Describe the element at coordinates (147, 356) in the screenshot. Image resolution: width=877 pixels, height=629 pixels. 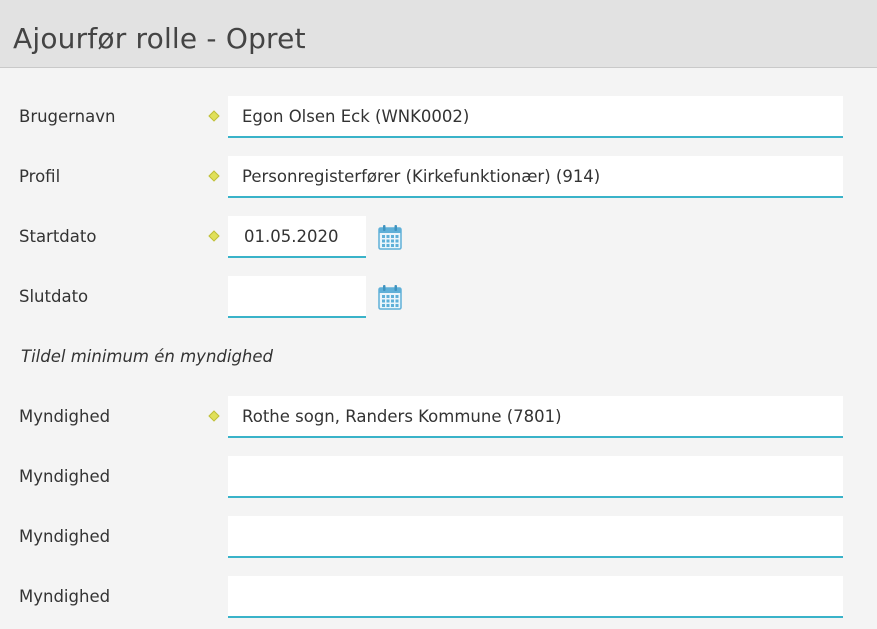
I see `myndighed-hint: Tildel minimum én myndighed` at that location.